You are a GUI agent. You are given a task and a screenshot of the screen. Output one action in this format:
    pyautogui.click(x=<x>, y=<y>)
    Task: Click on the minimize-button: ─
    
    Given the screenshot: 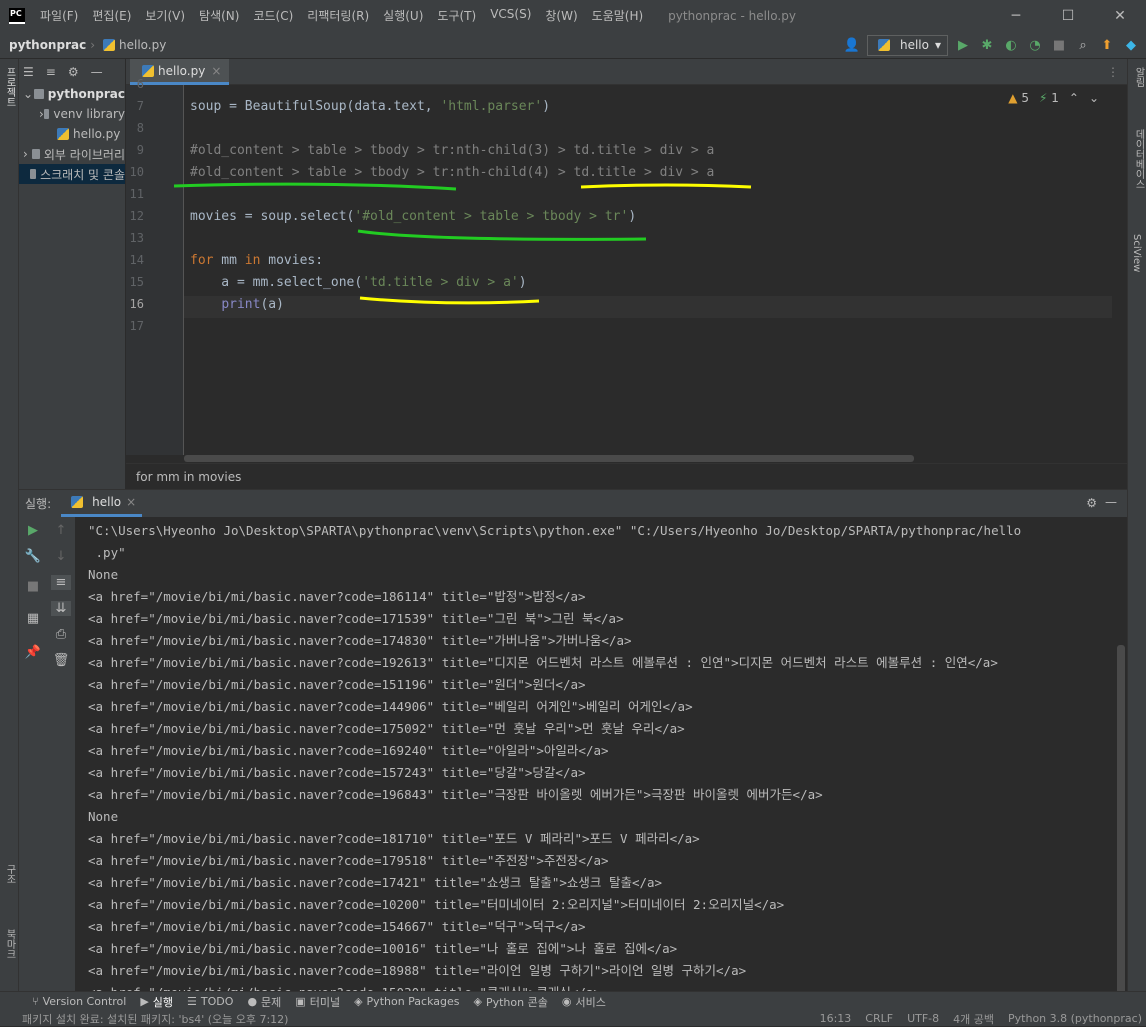 What is the action you would take?
    pyautogui.click(x=1016, y=15)
    